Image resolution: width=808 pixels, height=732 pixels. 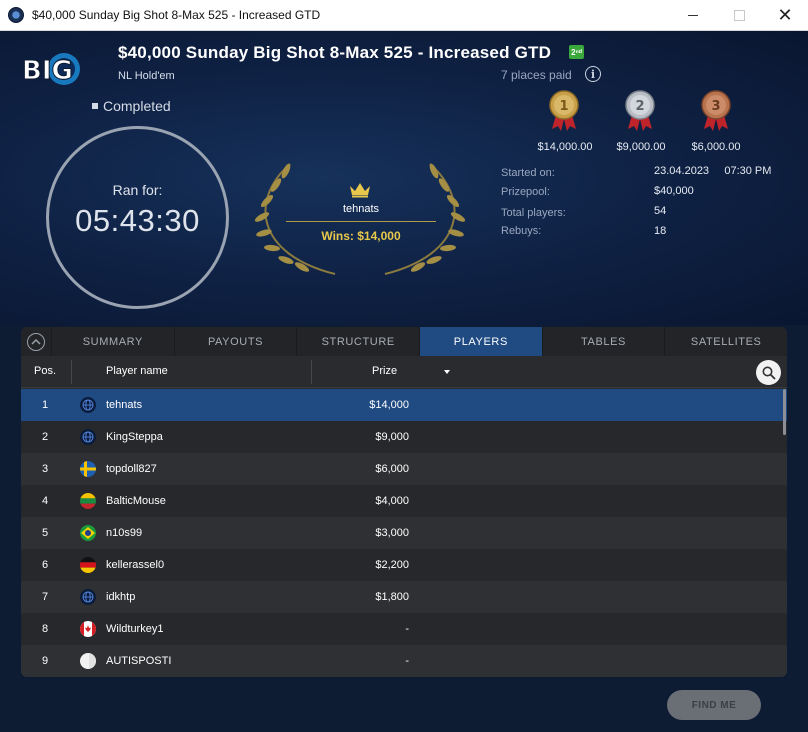 I want to click on row-position: 3, so click(x=45, y=469).